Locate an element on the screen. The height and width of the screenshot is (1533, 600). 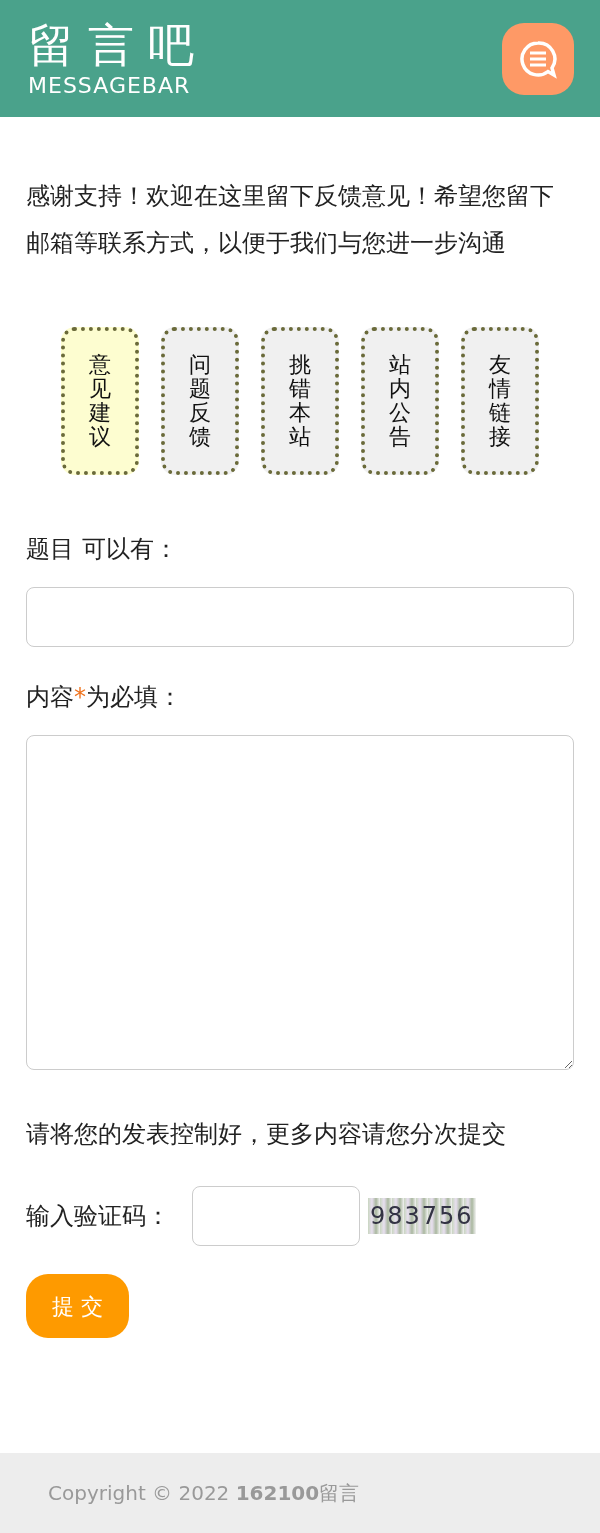
category-tab: 站内公告 is located at coordinates (400, 401).